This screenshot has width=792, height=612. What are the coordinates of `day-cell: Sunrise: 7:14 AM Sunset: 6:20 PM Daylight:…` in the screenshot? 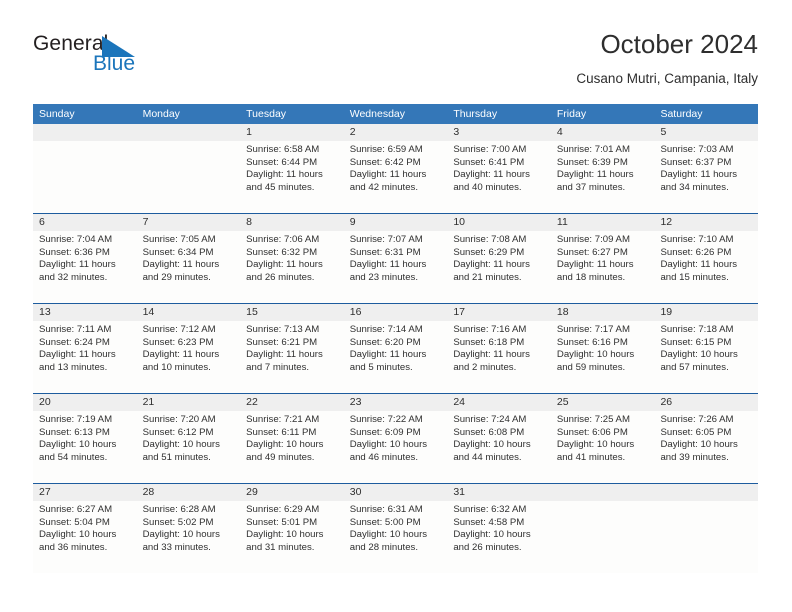 It's located at (396, 357).